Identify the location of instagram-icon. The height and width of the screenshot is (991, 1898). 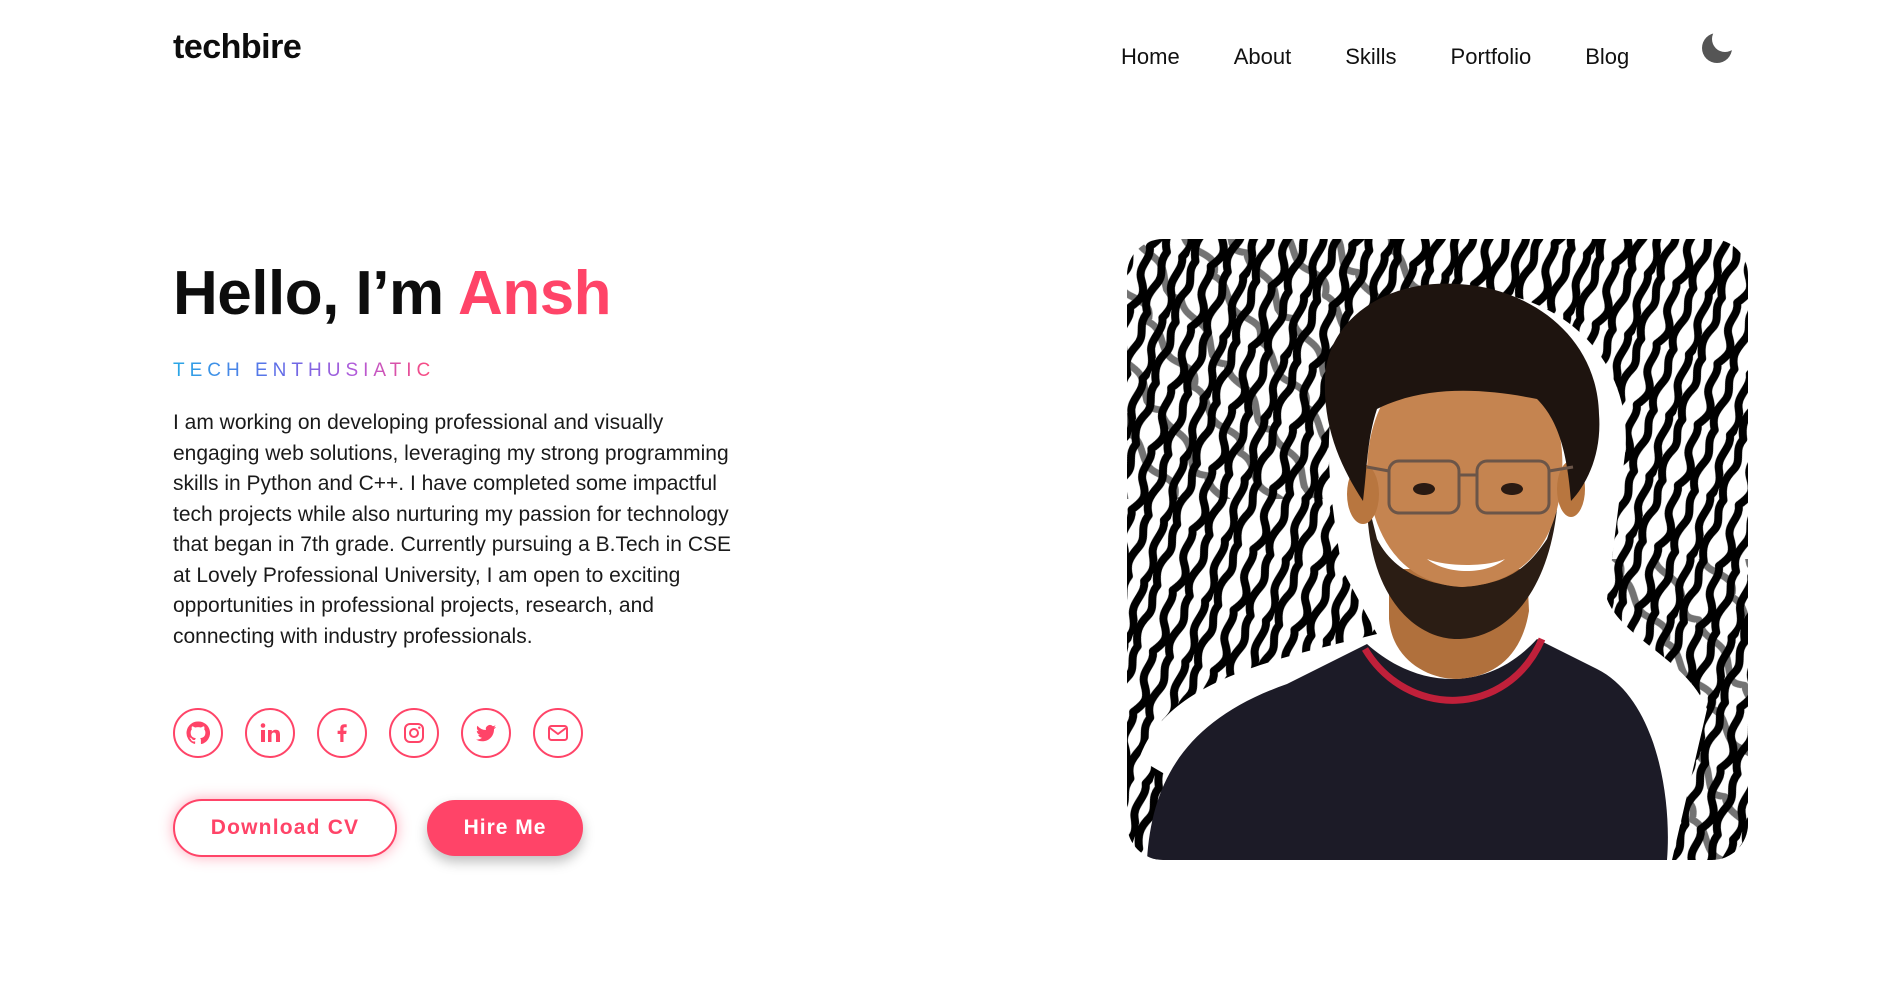
(414, 733).